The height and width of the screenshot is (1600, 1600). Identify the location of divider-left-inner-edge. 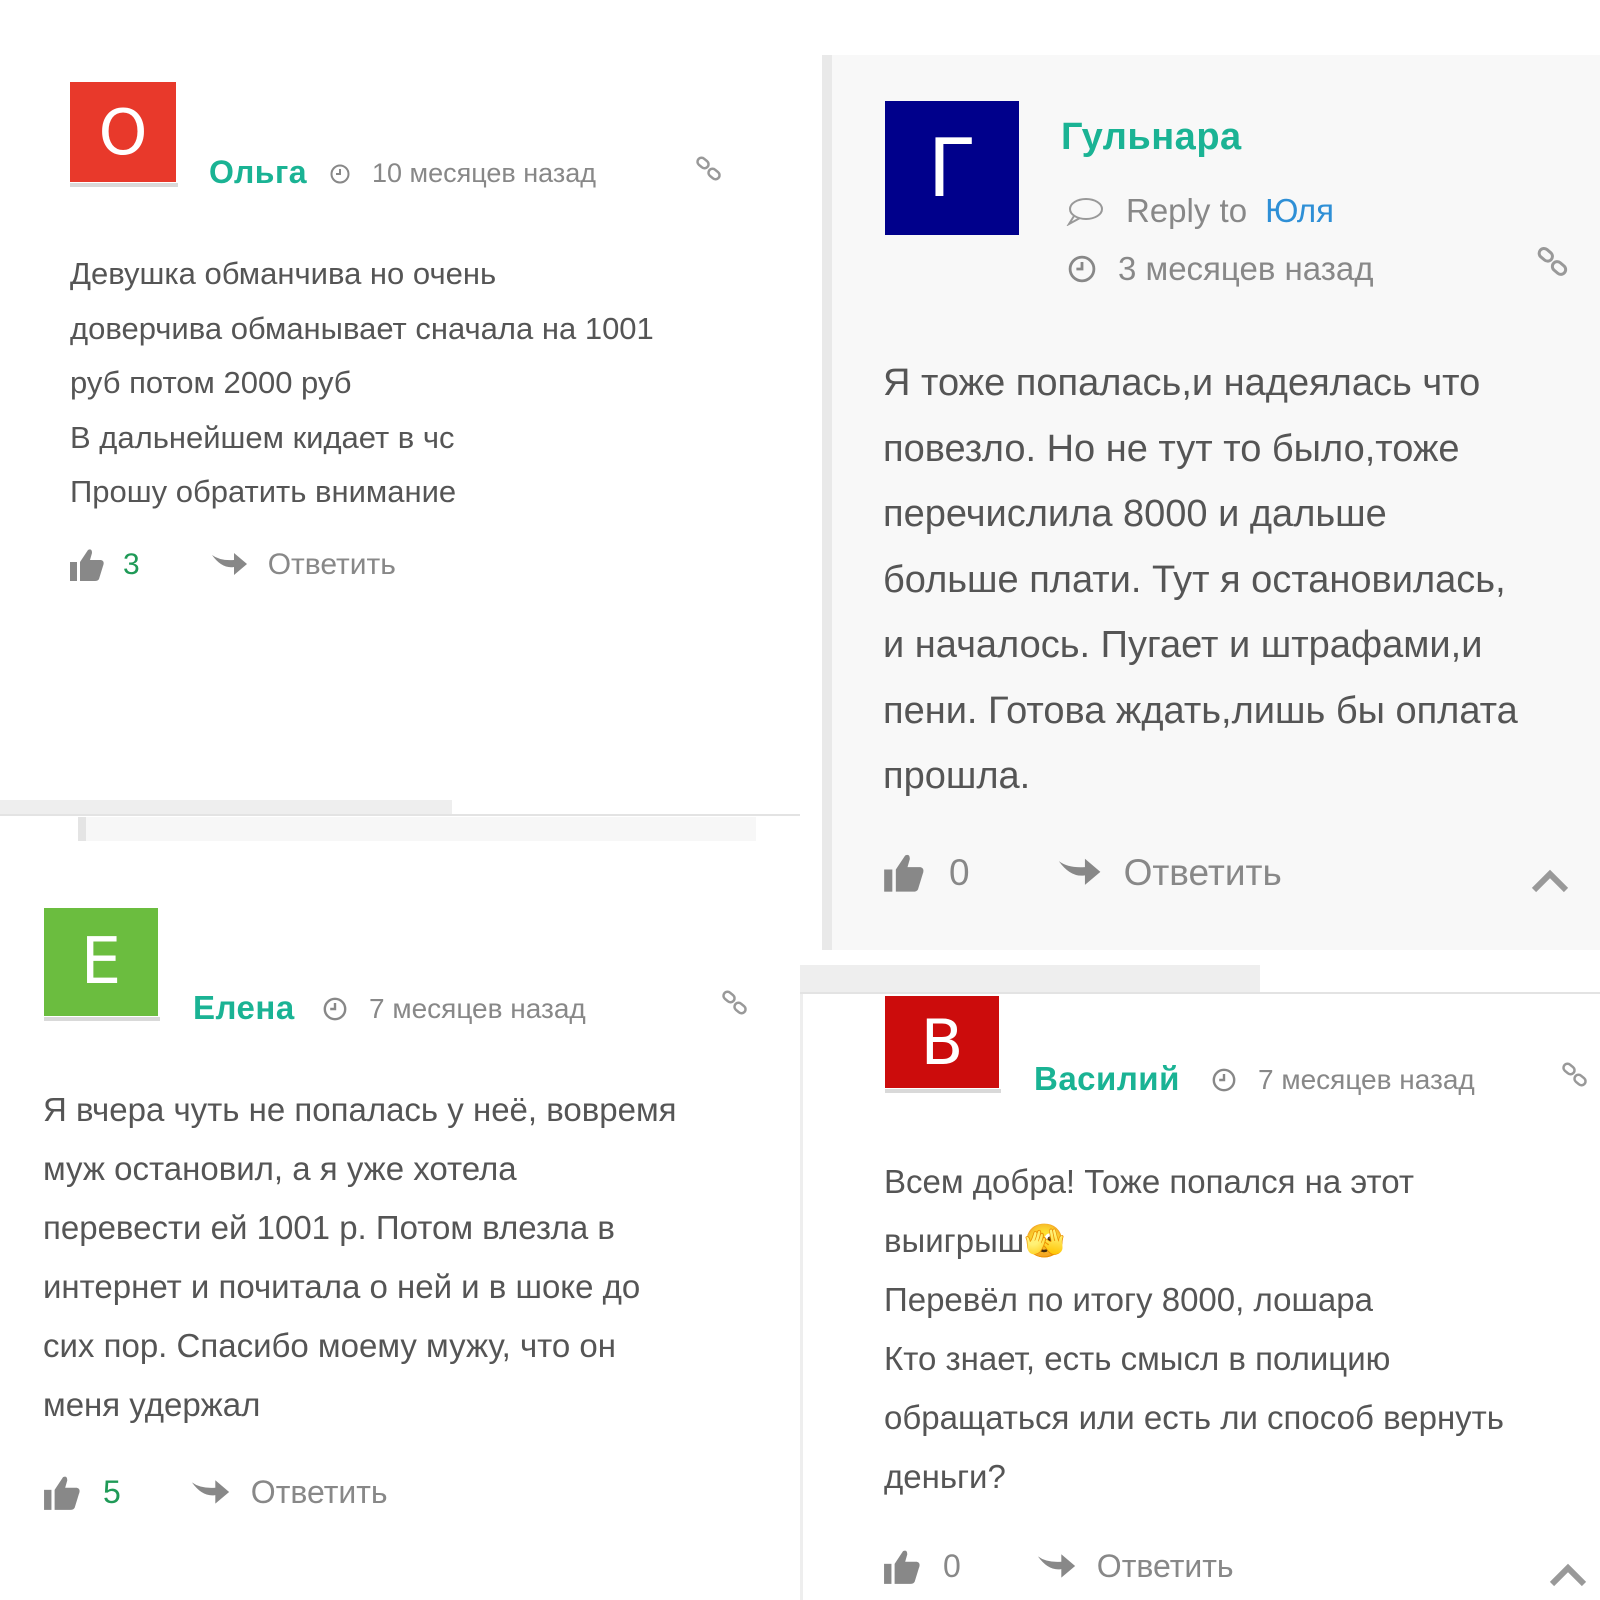
(82, 829).